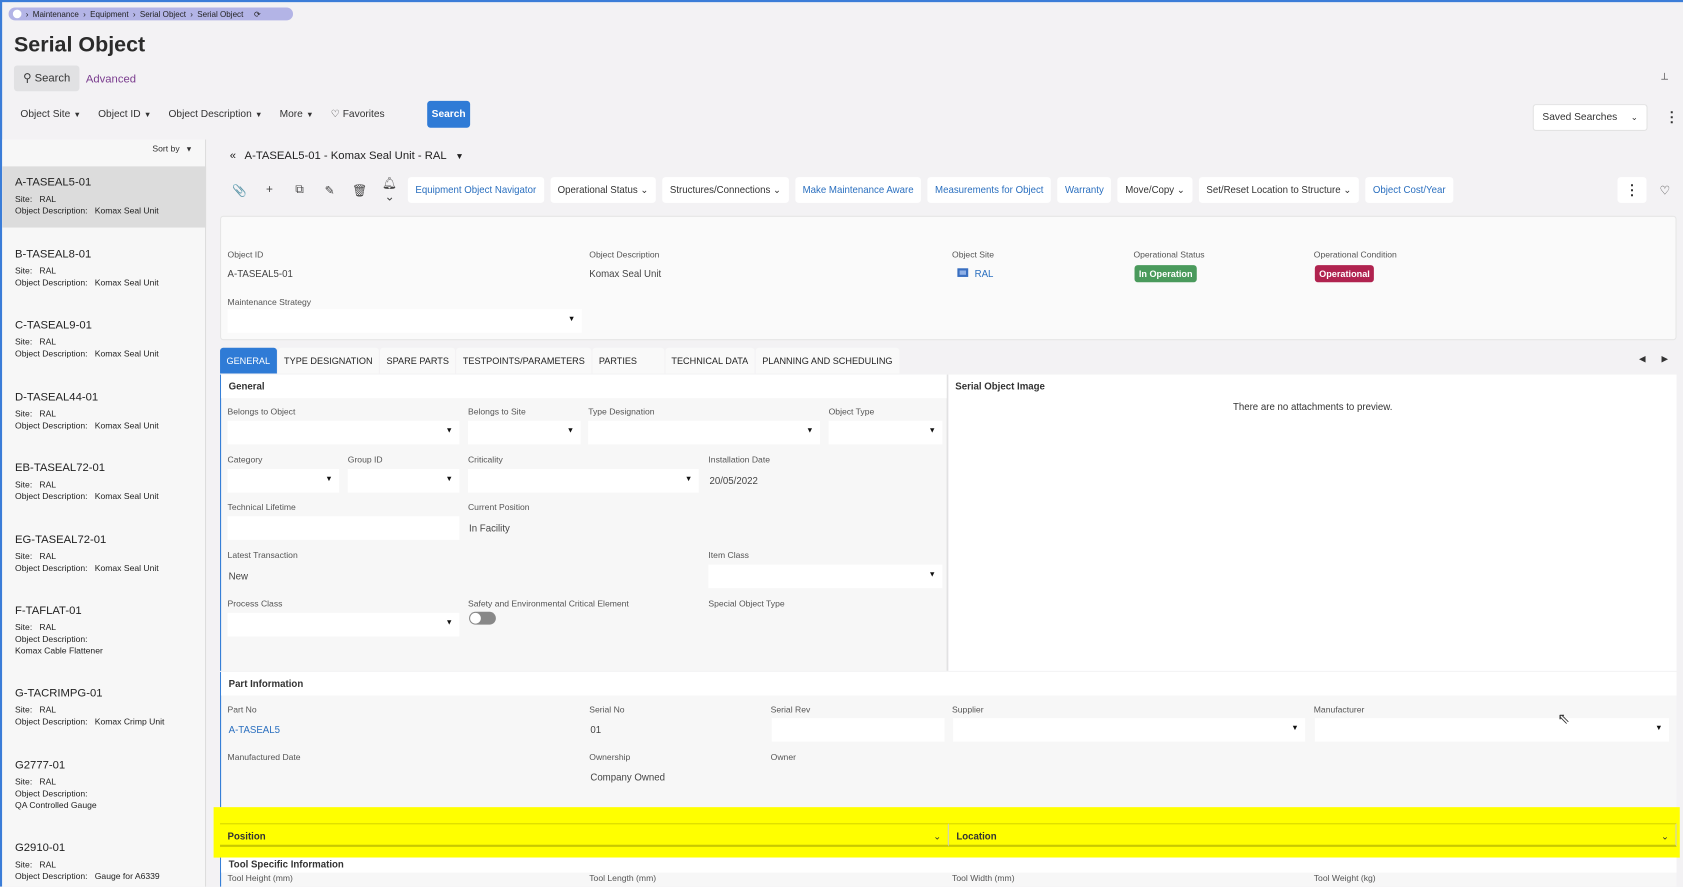  I want to click on type-designation-select: ▼, so click(704, 432).